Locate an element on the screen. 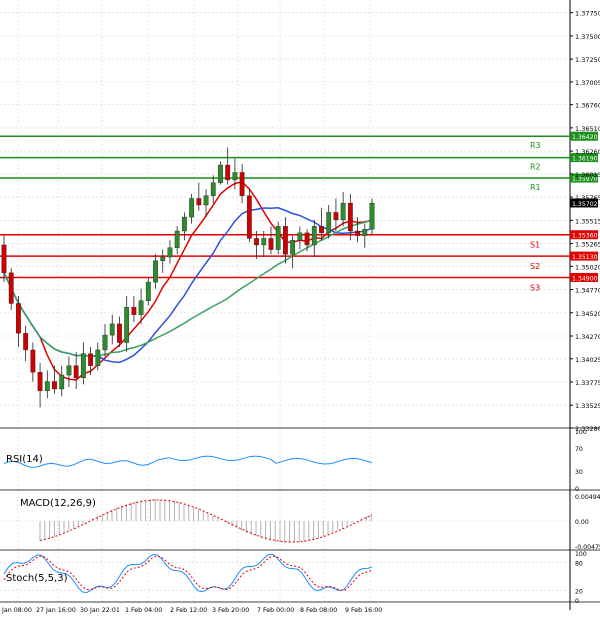 The height and width of the screenshot is (625, 600). price-tick-label: 1.37005 is located at coordinates (587, 83).